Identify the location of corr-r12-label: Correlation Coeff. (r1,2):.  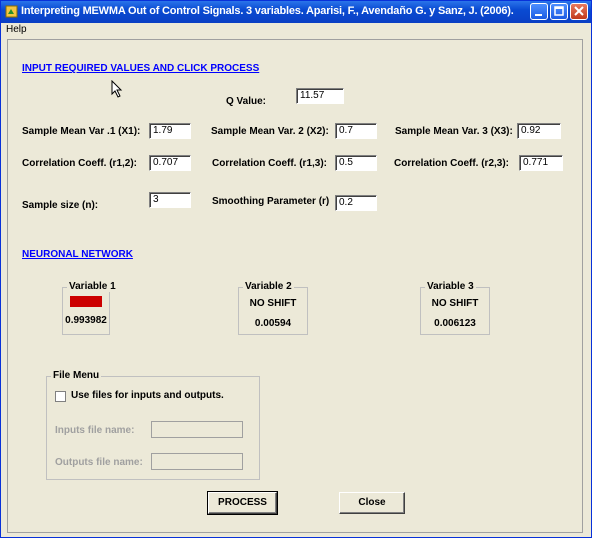
(80, 163).